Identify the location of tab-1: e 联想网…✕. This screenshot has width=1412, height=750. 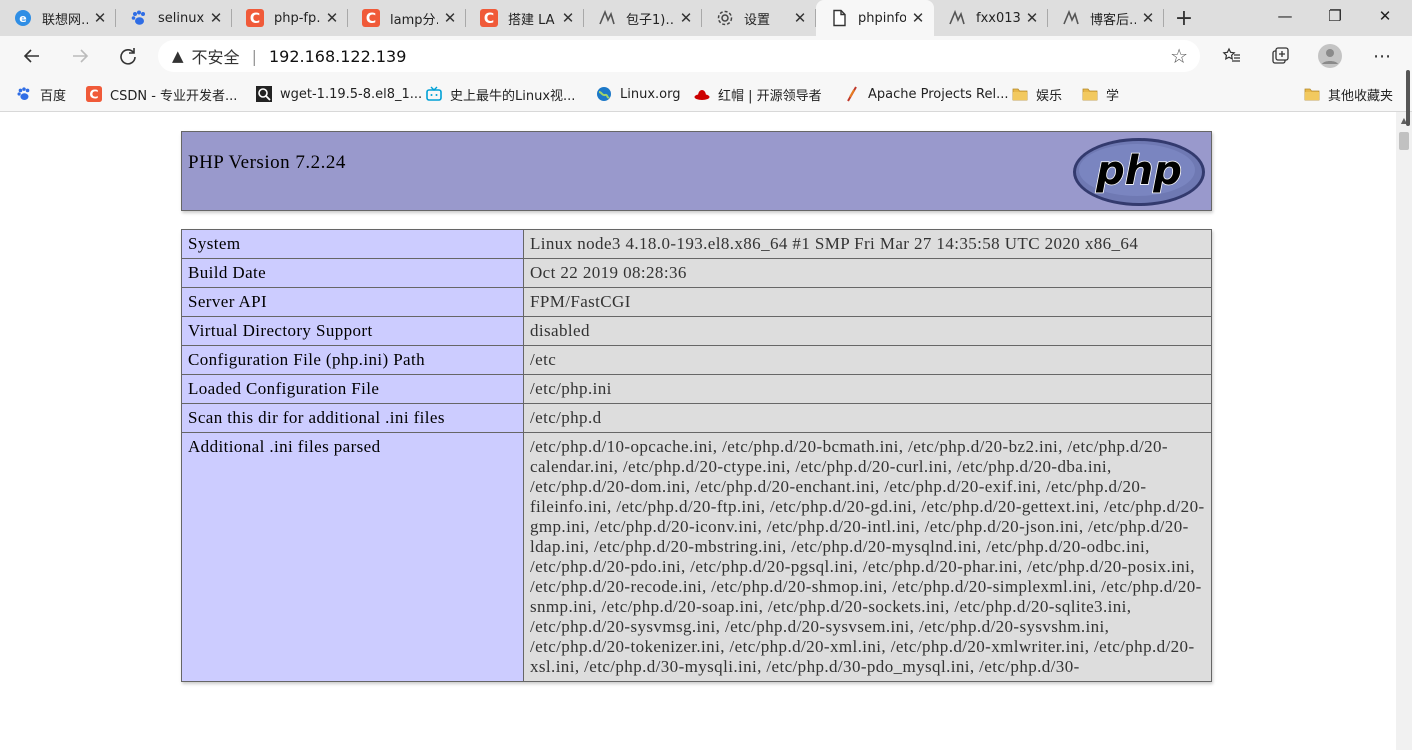
(58, 18).